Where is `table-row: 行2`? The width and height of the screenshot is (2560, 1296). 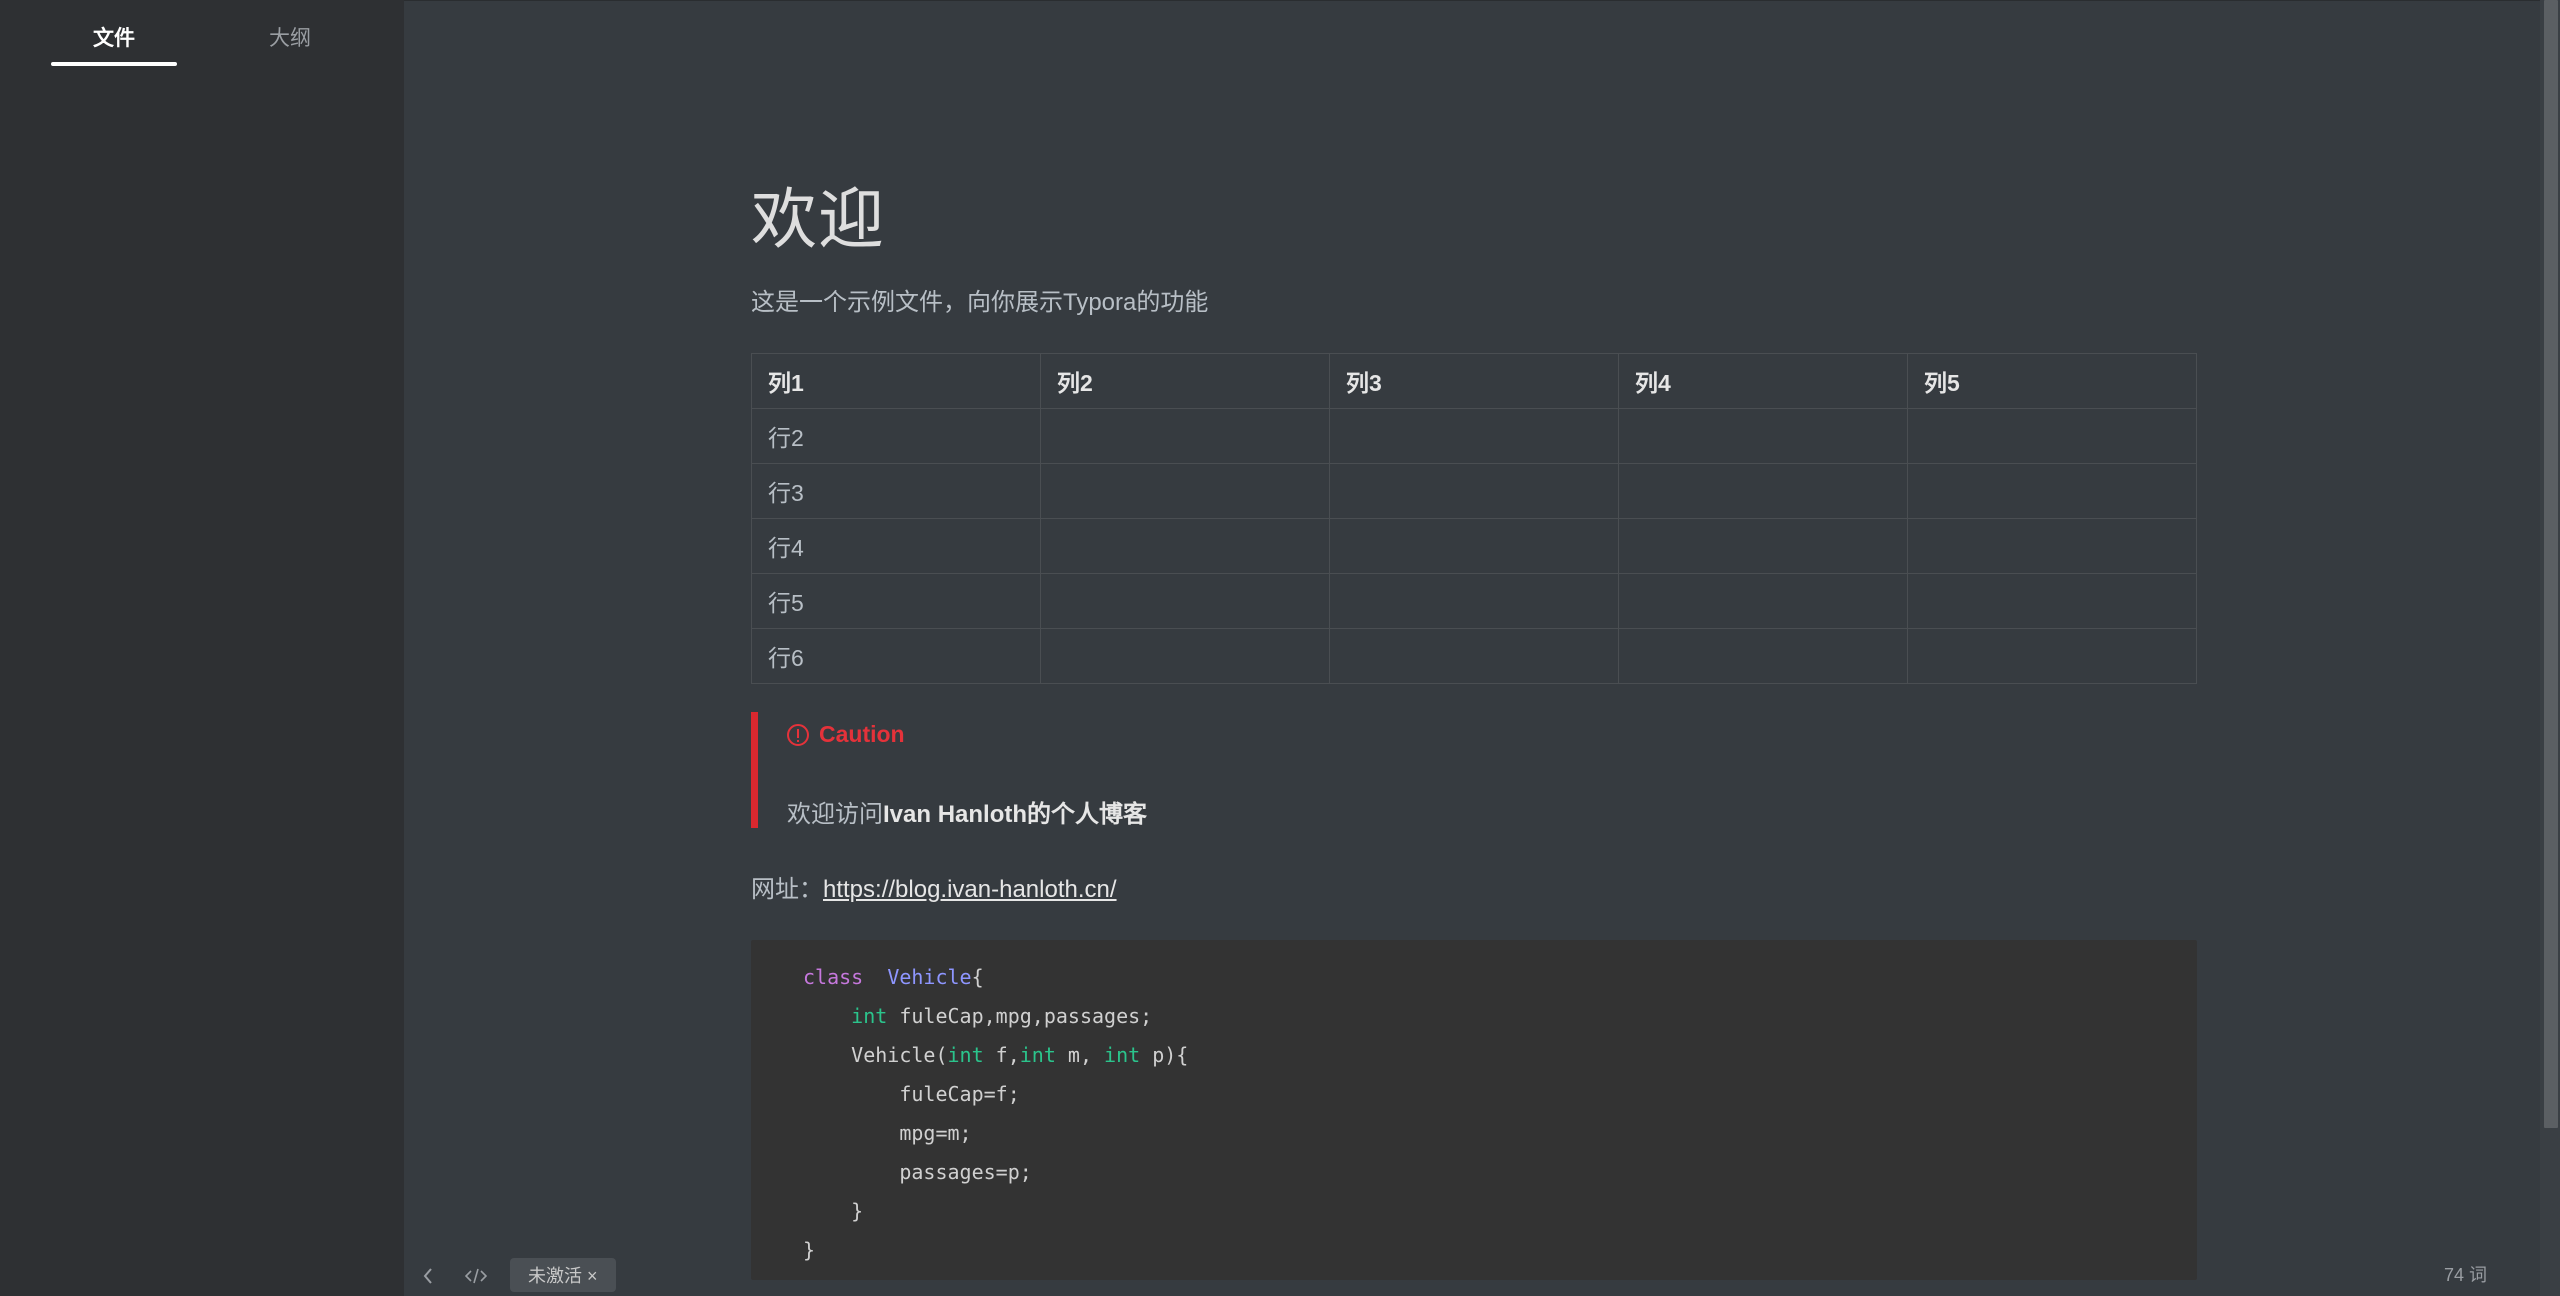
table-row: 行2 is located at coordinates (1474, 436).